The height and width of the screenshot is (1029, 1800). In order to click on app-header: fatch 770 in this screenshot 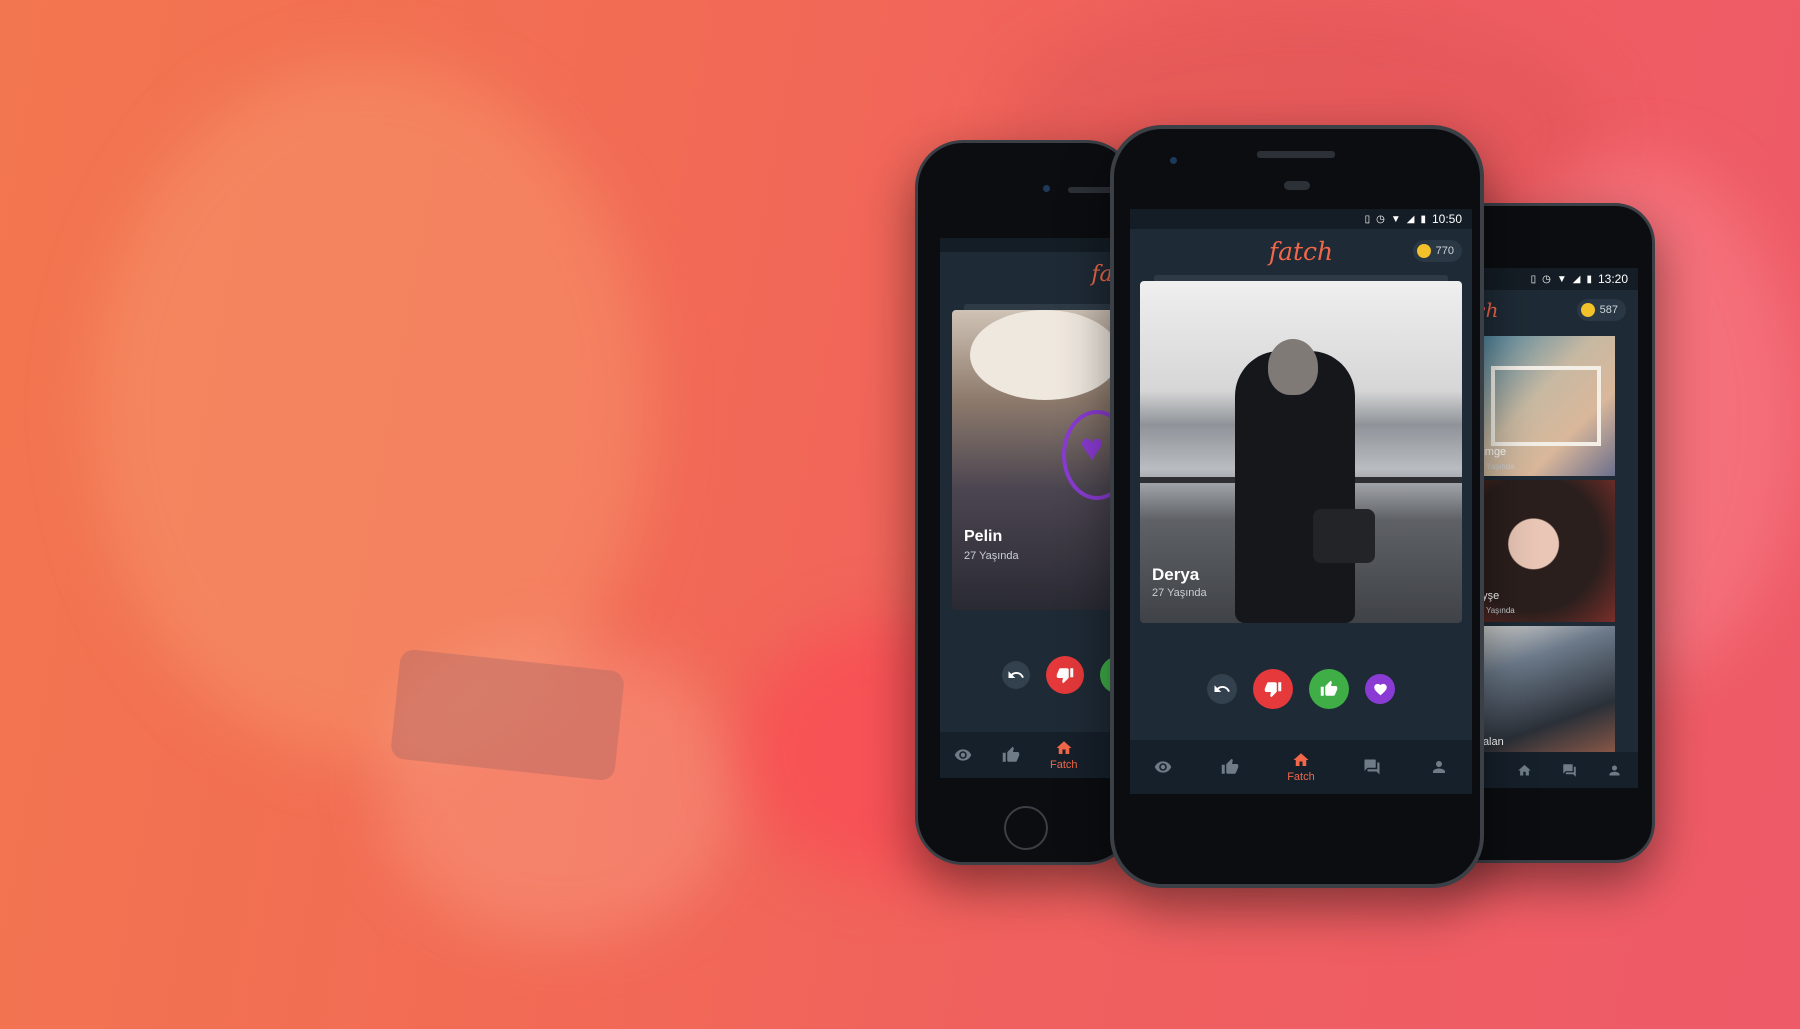, I will do `click(1301, 251)`.